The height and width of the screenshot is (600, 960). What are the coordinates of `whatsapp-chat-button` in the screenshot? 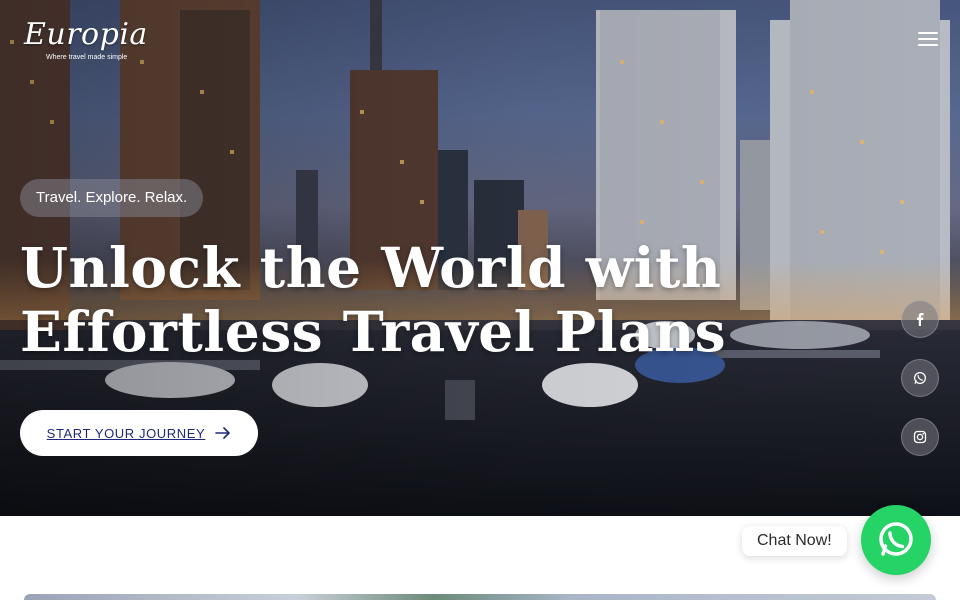 It's located at (896, 540).